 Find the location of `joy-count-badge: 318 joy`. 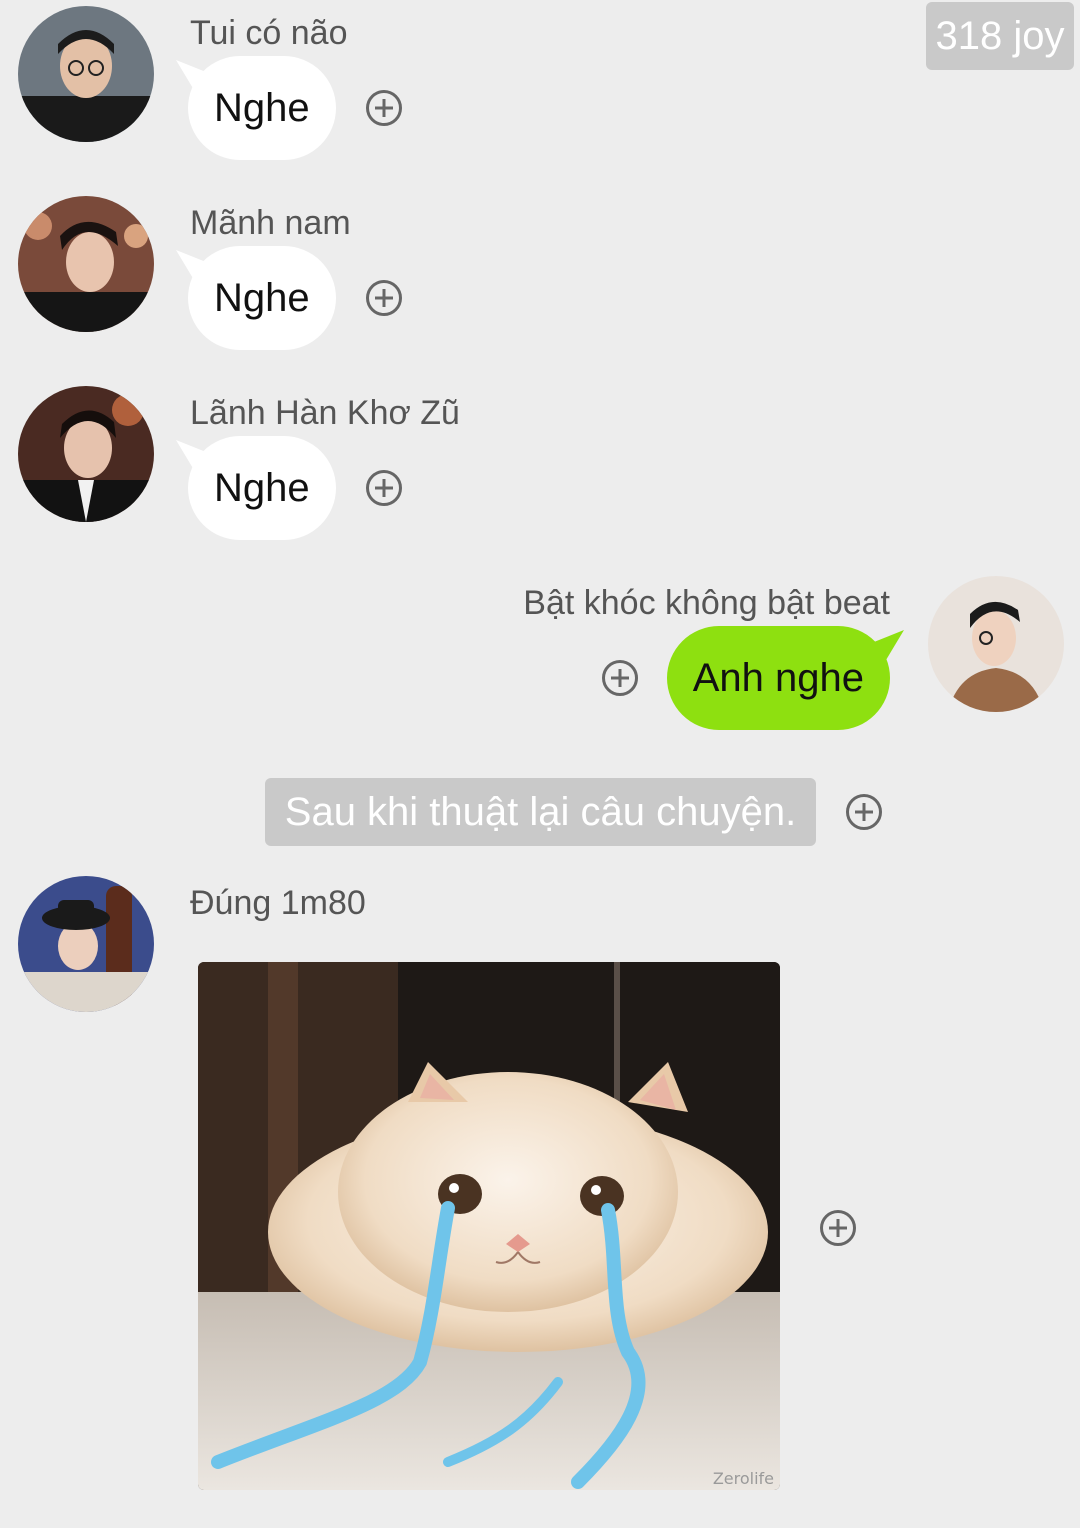

joy-count-badge: 318 joy is located at coordinates (1000, 36).